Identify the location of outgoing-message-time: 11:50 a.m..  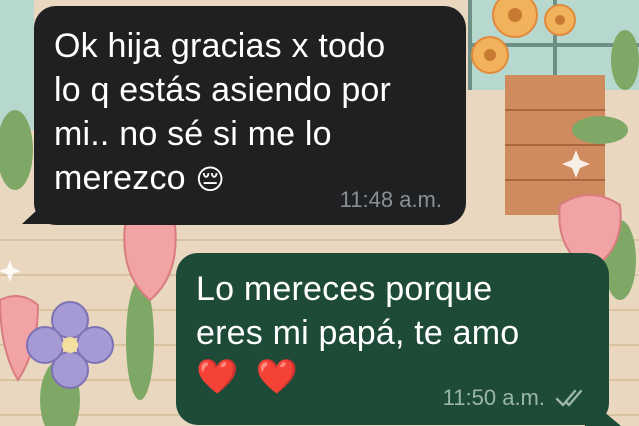
(493, 397).